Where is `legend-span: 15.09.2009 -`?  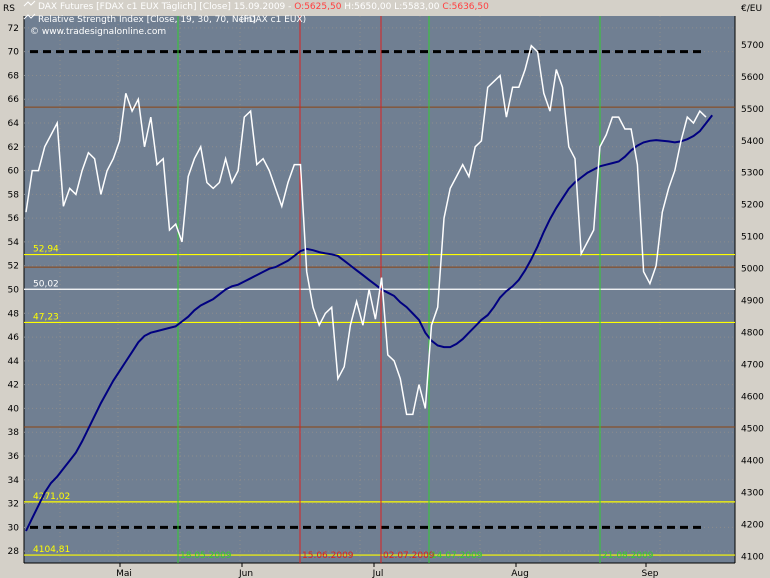 legend-span: 15.09.2009 - is located at coordinates (264, 7).